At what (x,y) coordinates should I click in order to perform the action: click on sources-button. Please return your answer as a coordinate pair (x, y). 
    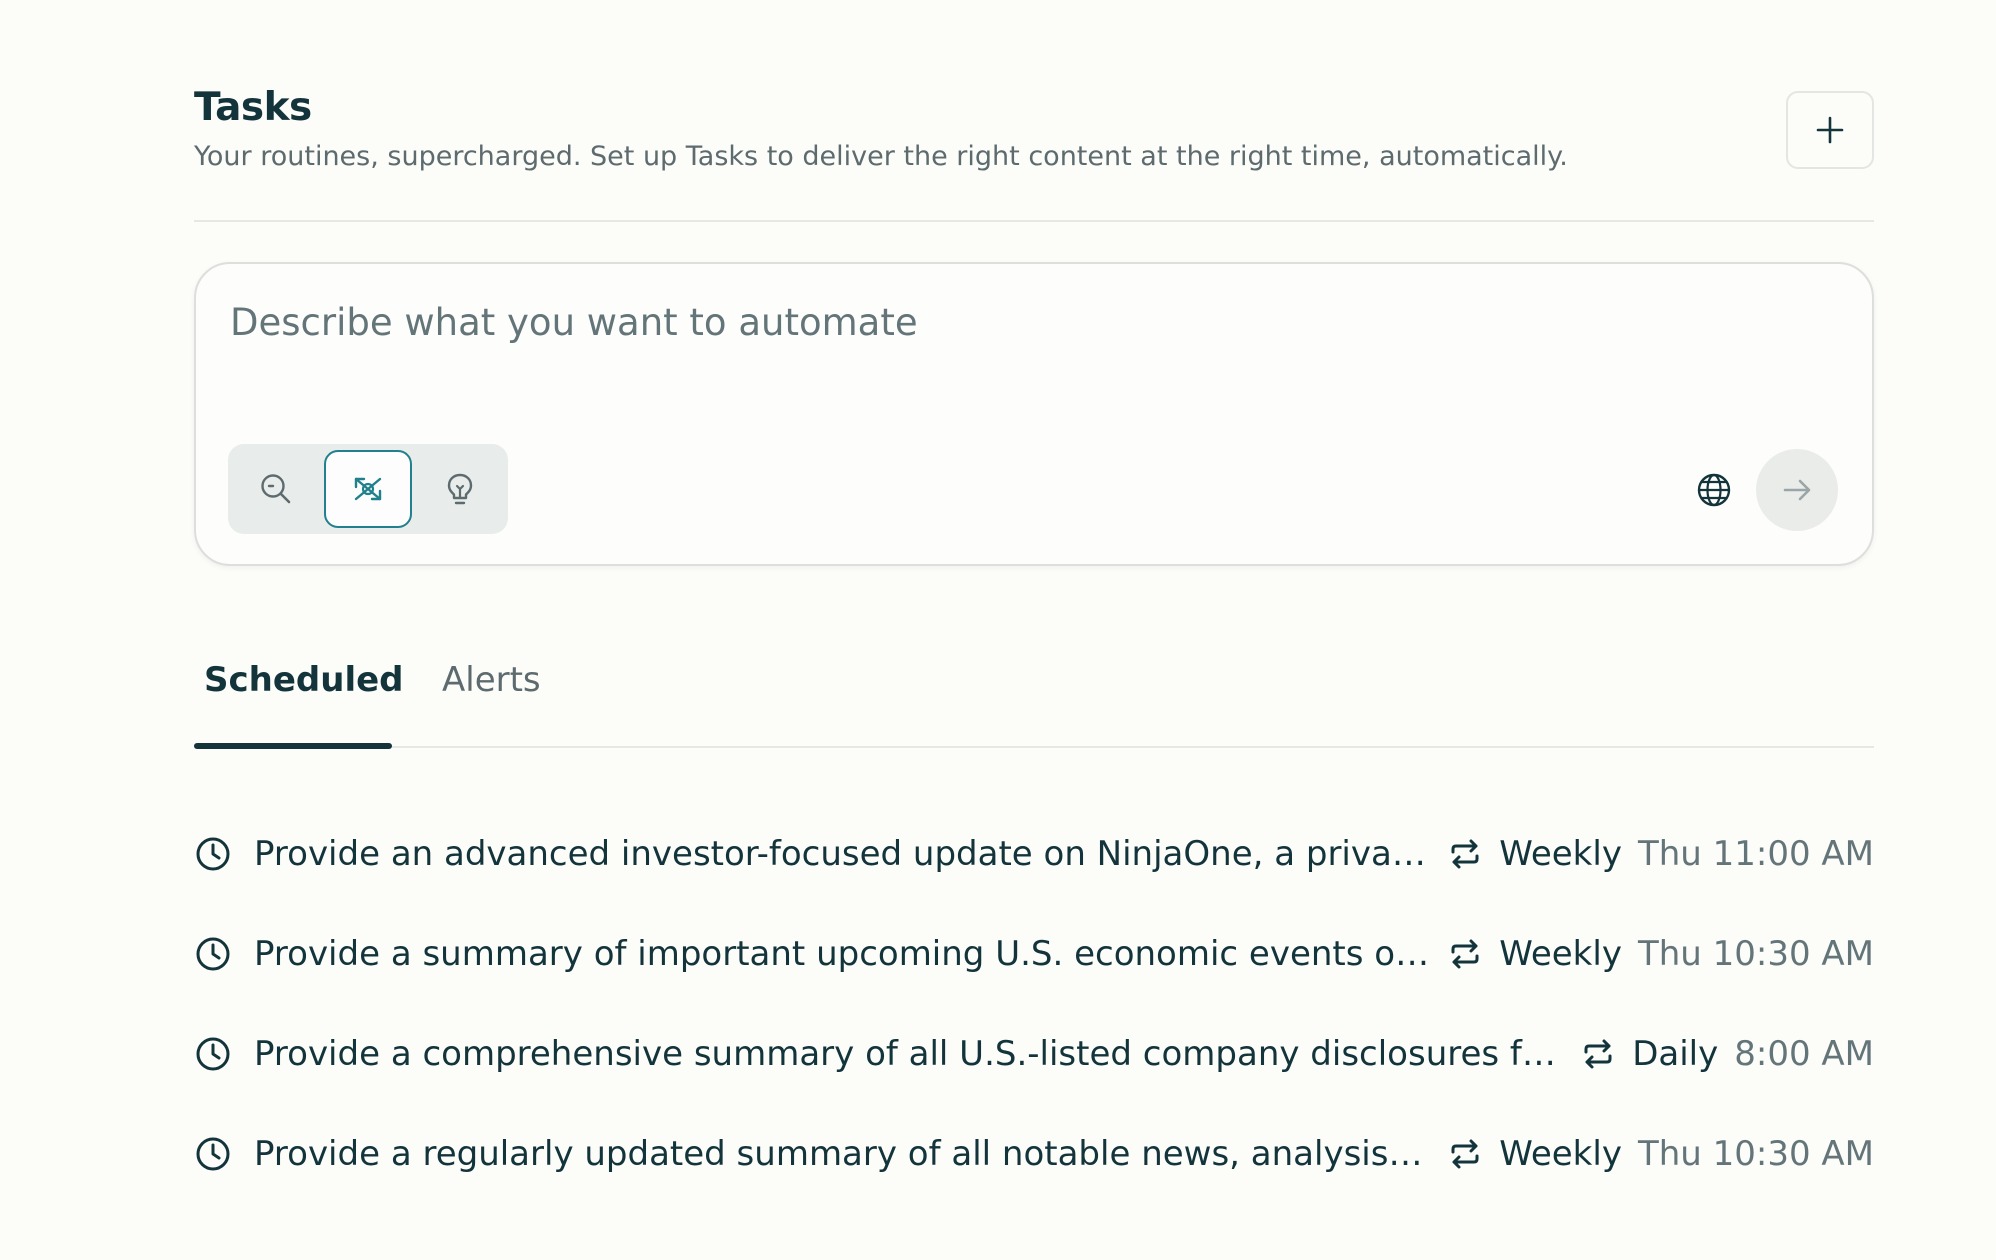
    Looking at the image, I should click on (1714, 490).